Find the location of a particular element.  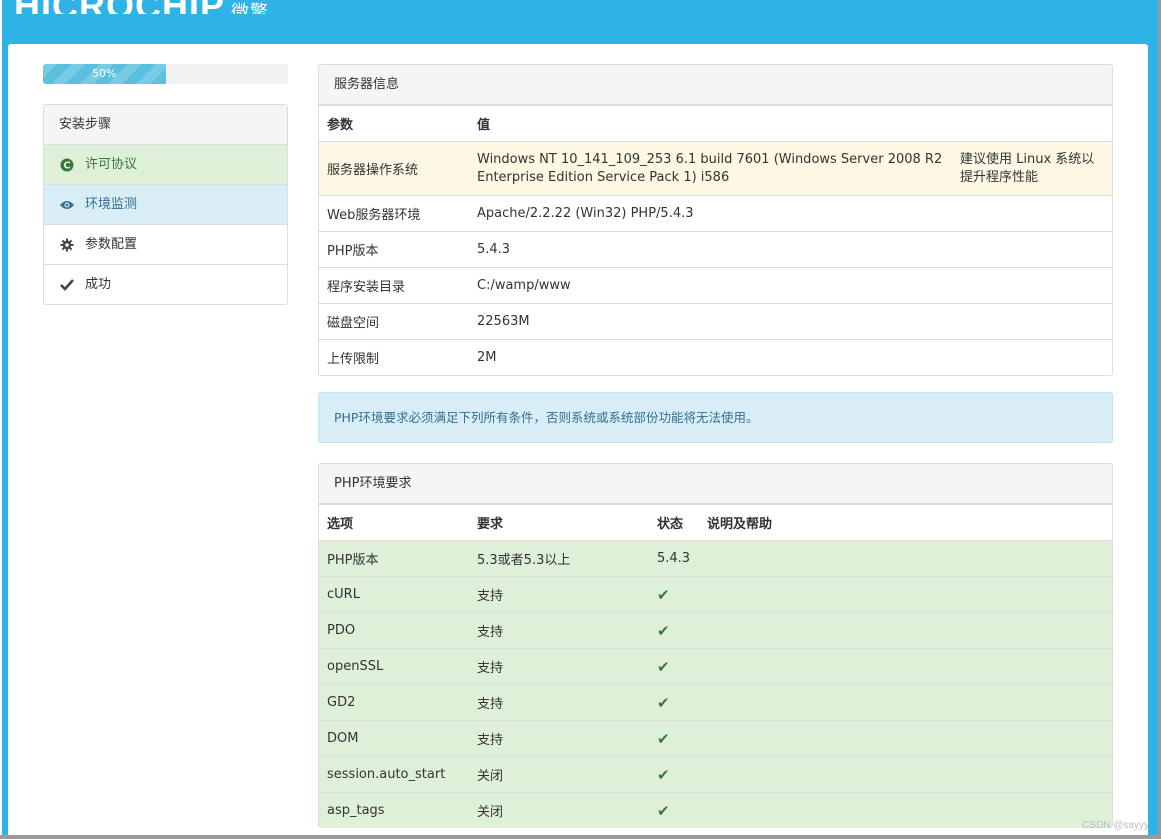

logo-cn-text: 微擎 is located at coordinates (250, 8).